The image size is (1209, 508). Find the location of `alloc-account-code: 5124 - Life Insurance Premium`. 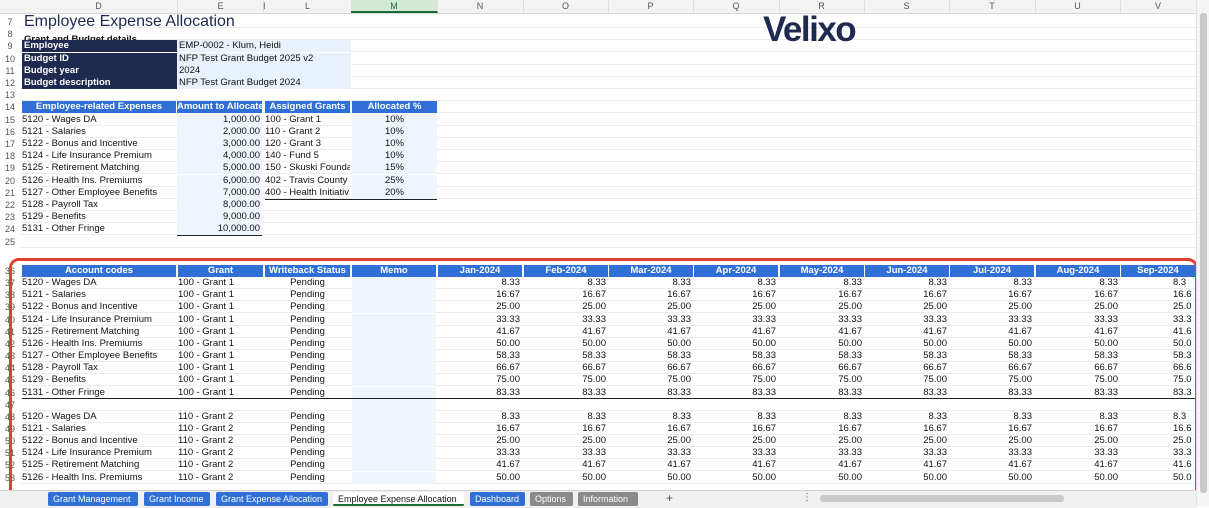

alloc-account-code: 5124 - Life Insurance Premium is located at coordinates (99, 320).